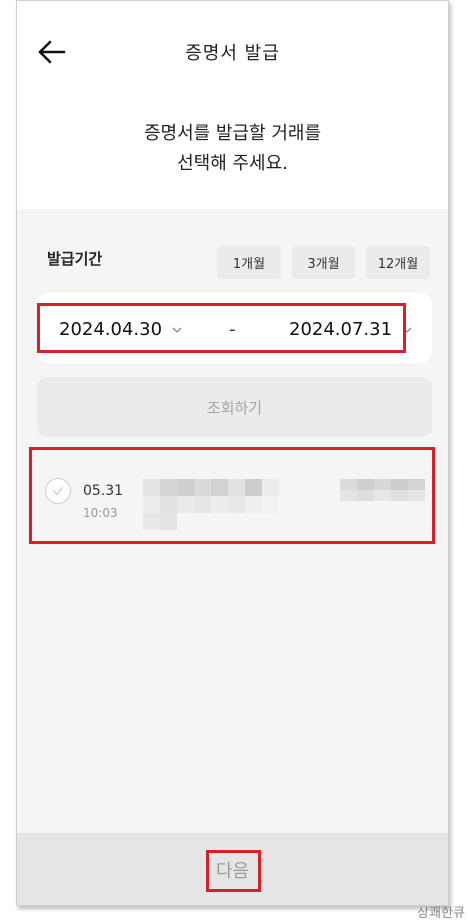 Image resolution: width=469 pixels, height=924 pixels. Describe the element at coordinates (103, 491) in the screenshot. I see `transaction-date: 05.31` at that location.